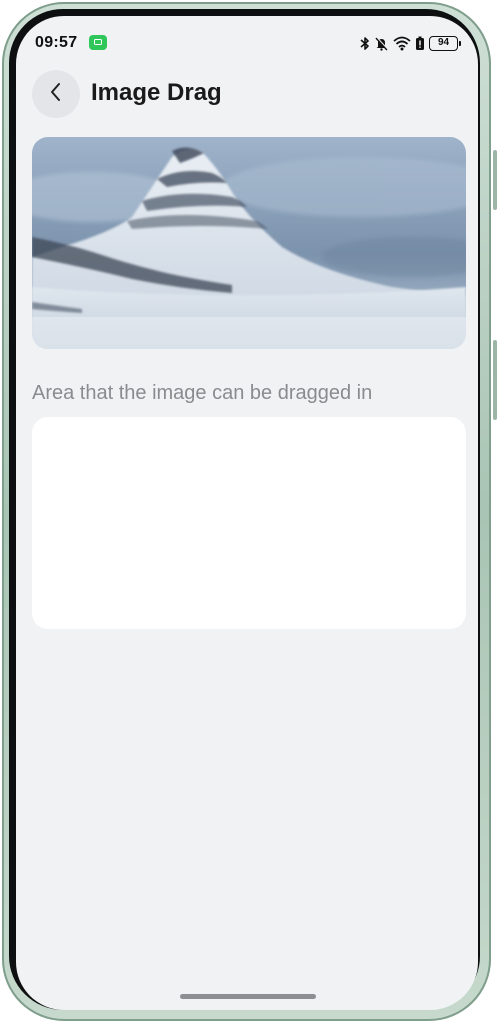 The width and height of the screenshot is (497, 1027). I want to click on battery-icon: 94, so click(445, 43).